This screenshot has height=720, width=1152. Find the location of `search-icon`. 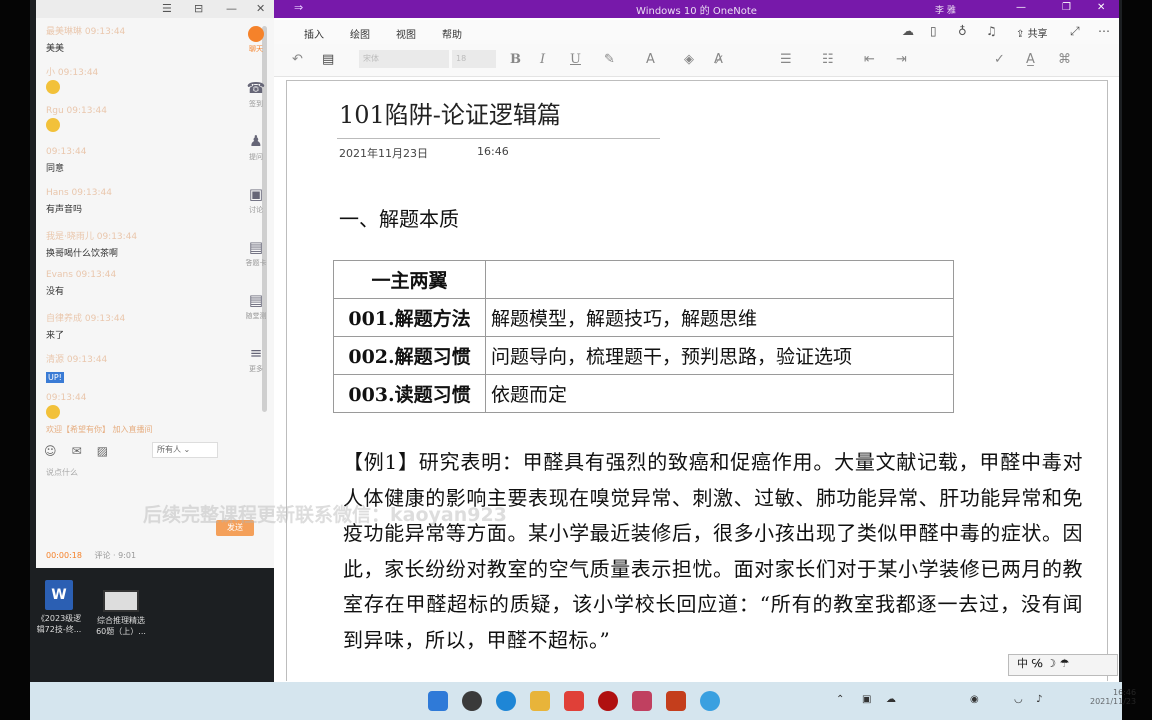

search-icon is located at coordinates (472, 701).